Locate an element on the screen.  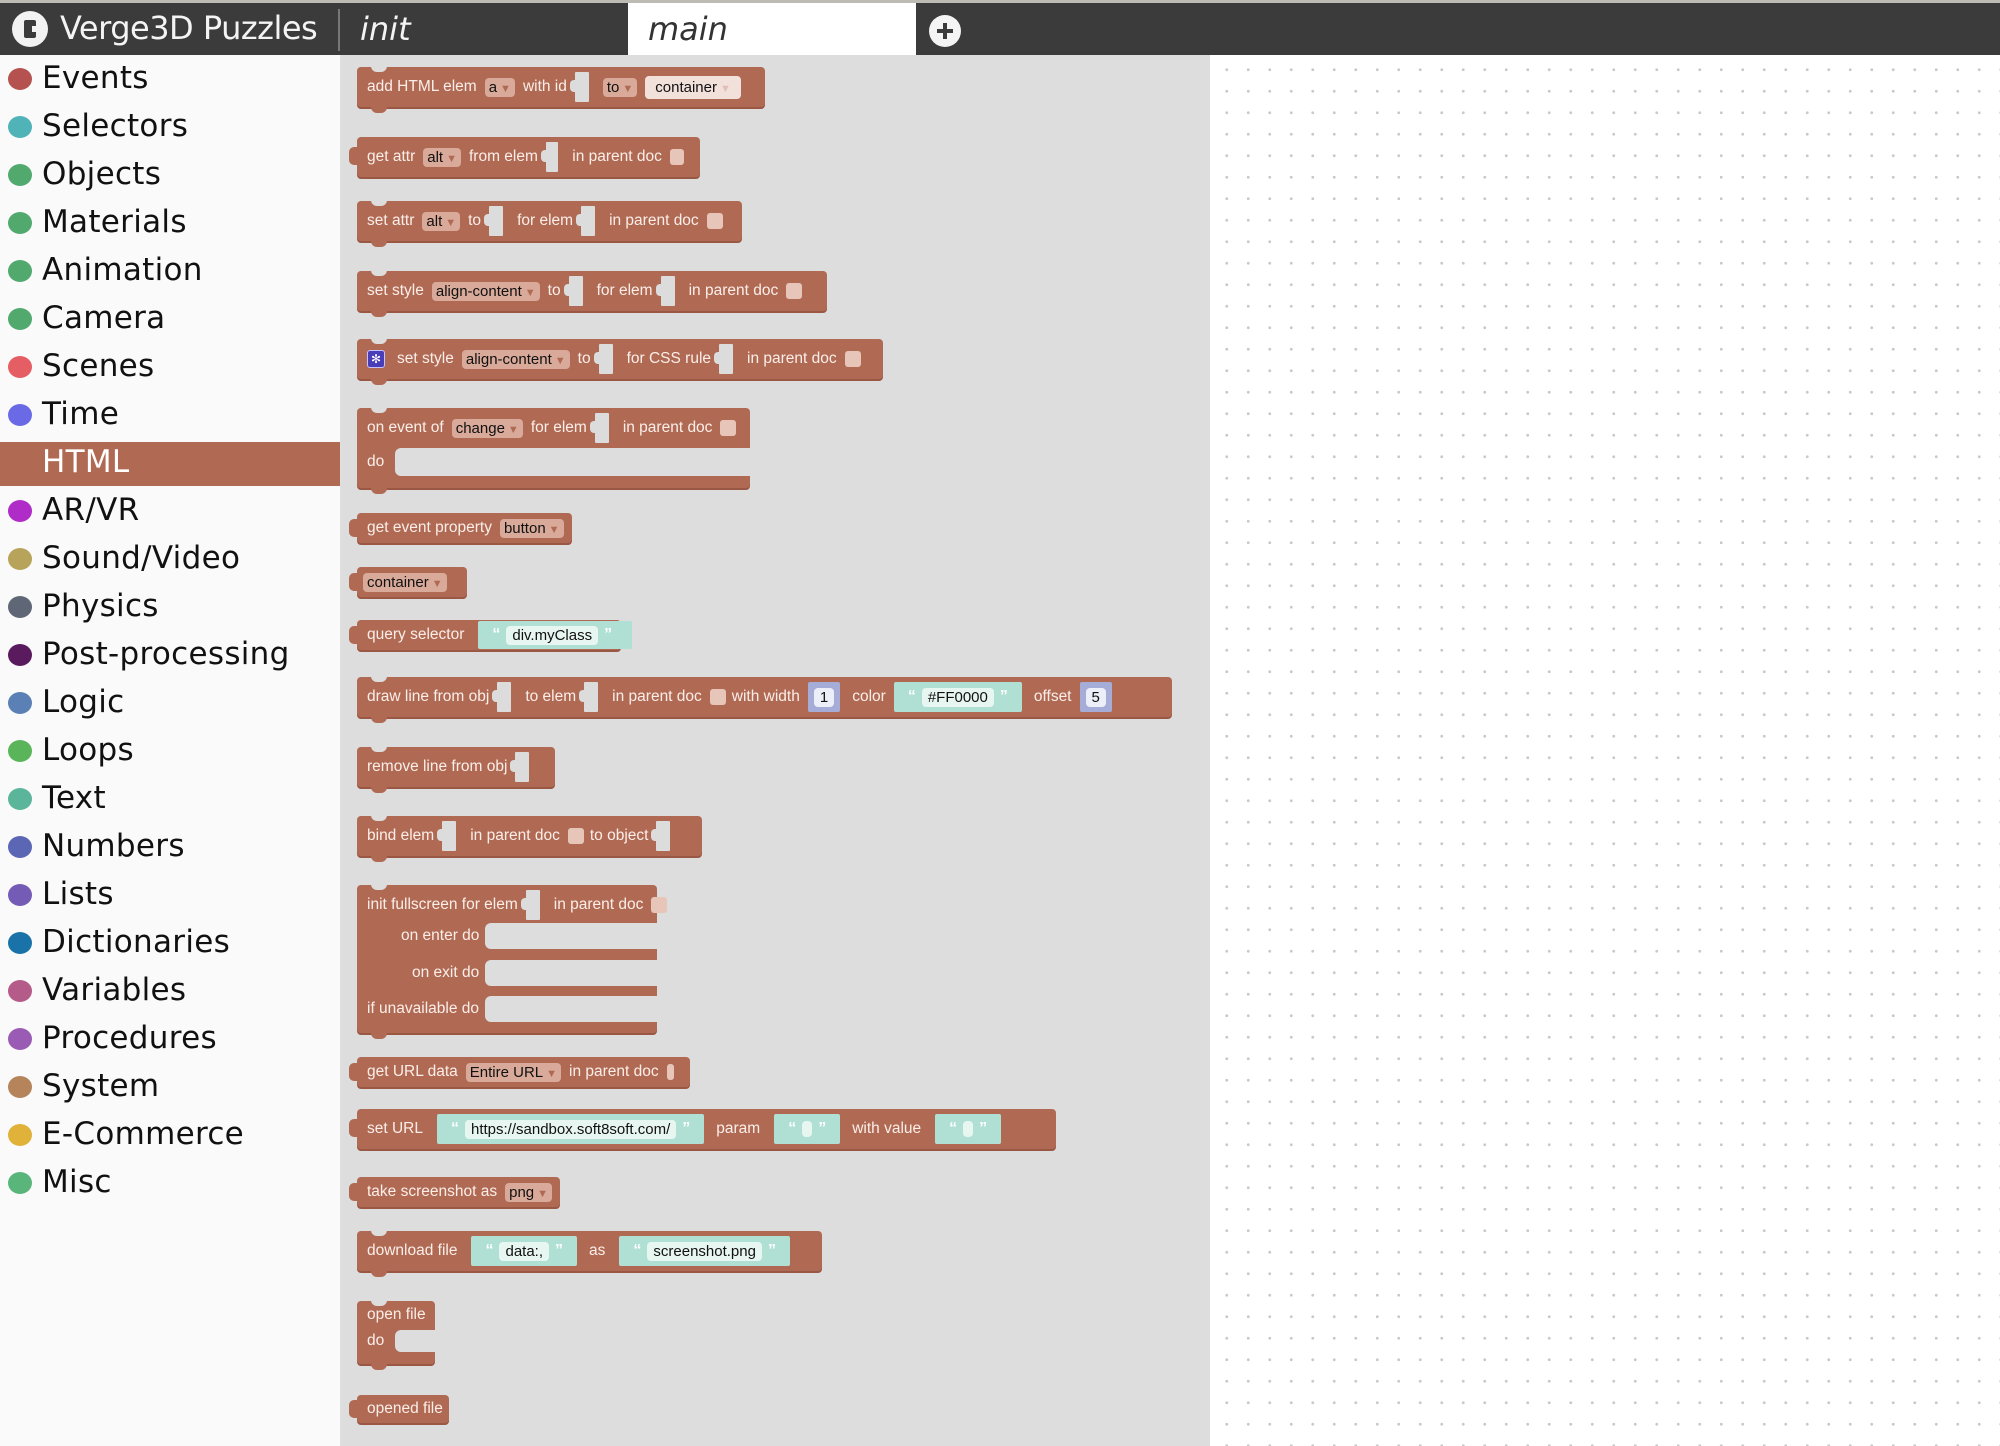
block-get-attr: get attr alt ▼ from elem in parent doc is located at coordinates (524, 157).